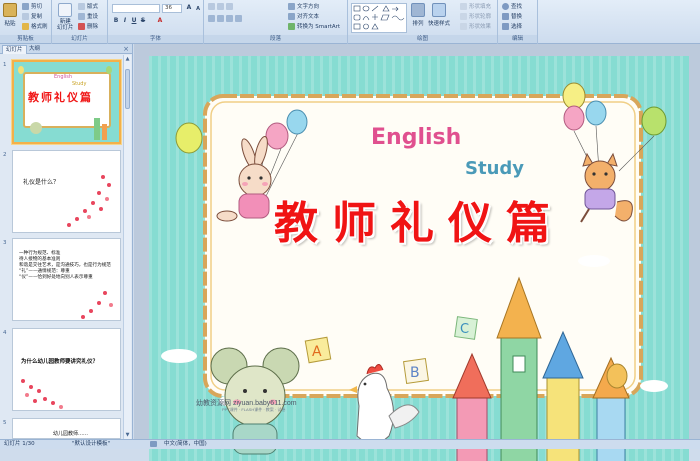 The height and width of the screenshot is (461, 700). I want to click on find-icon, so click(505, 6).